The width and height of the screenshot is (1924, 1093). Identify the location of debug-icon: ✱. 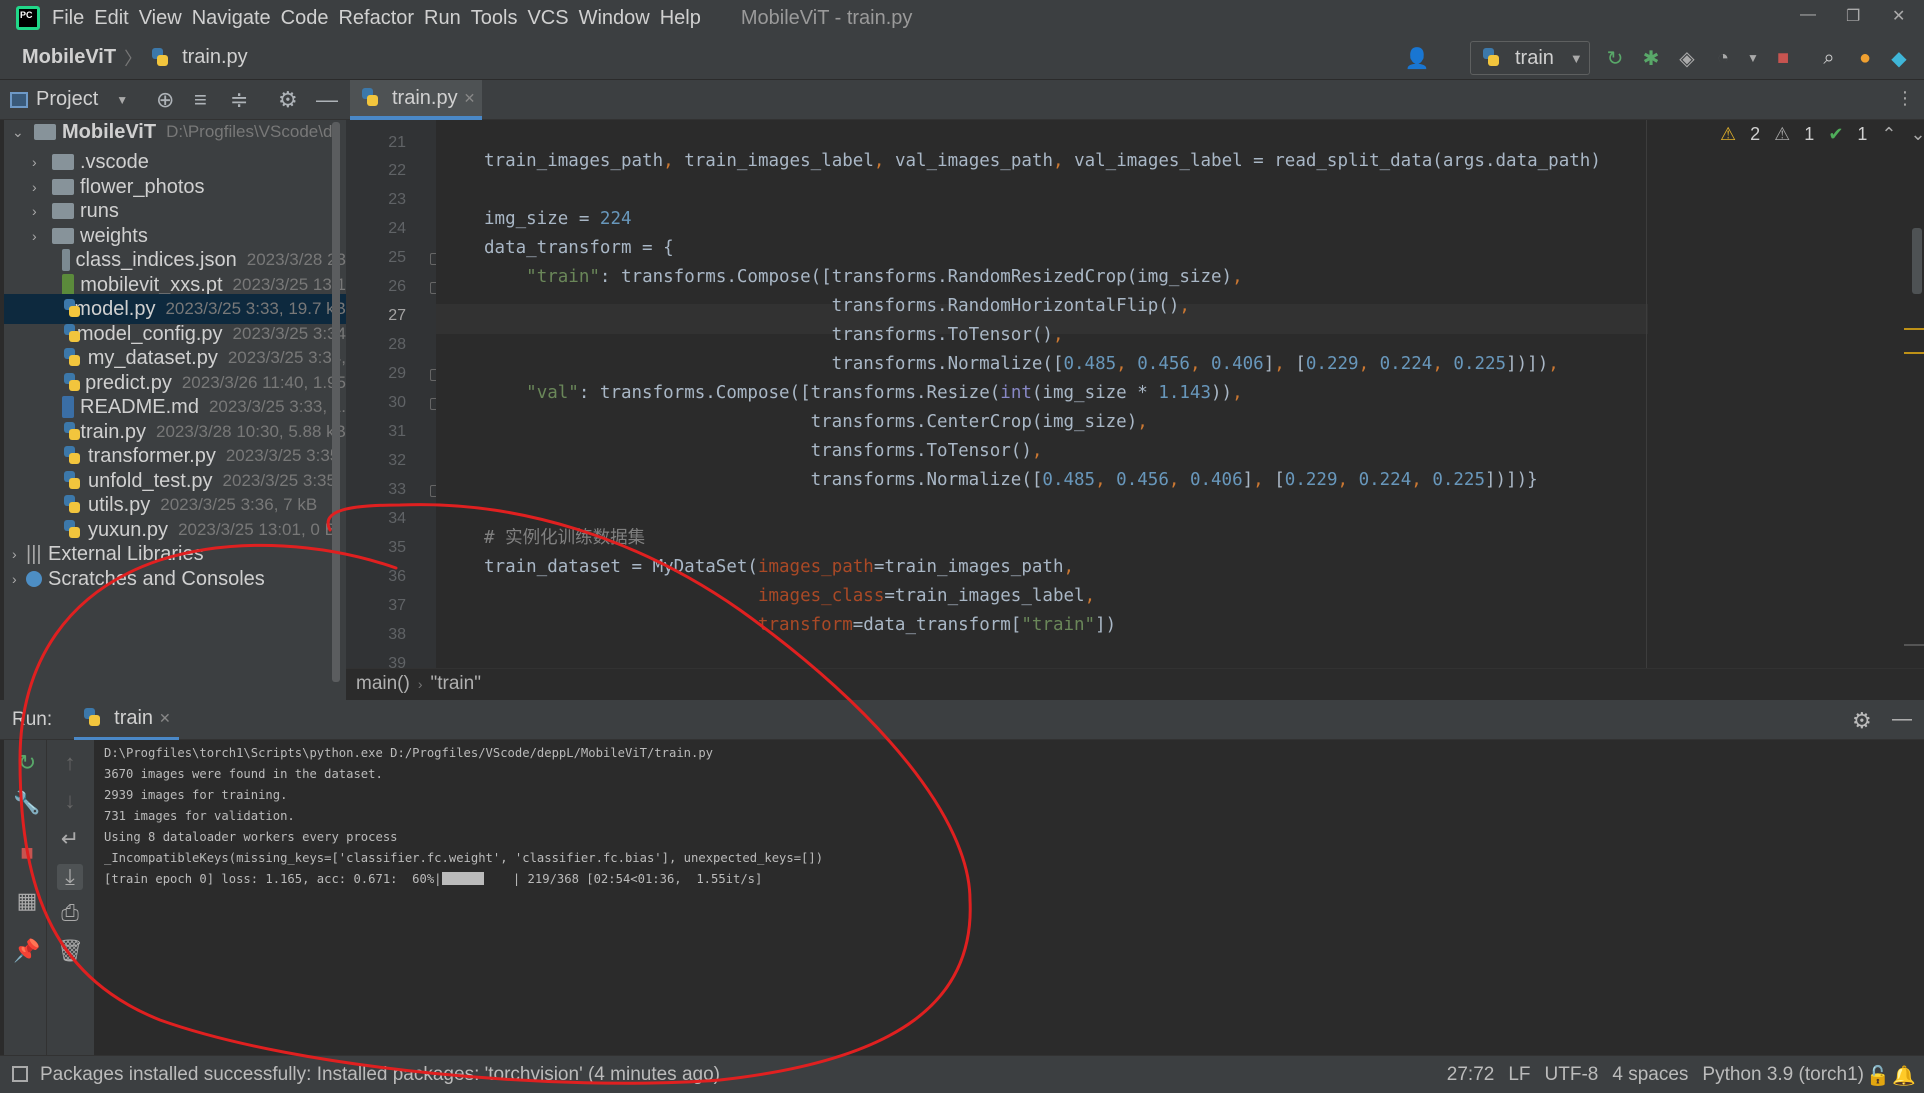
(1651, 58).